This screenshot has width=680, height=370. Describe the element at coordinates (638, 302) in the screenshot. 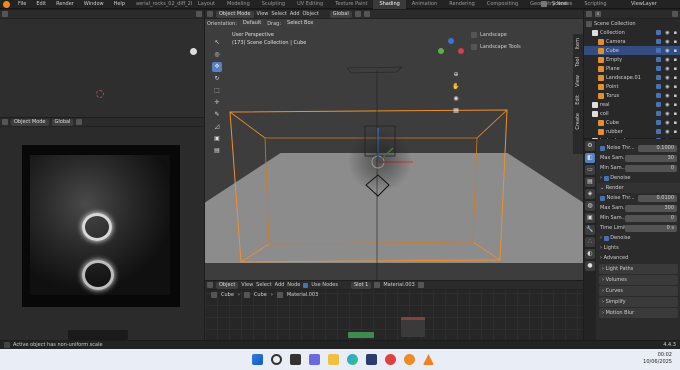

I see `panel-simplify: › Simplify` at that location.